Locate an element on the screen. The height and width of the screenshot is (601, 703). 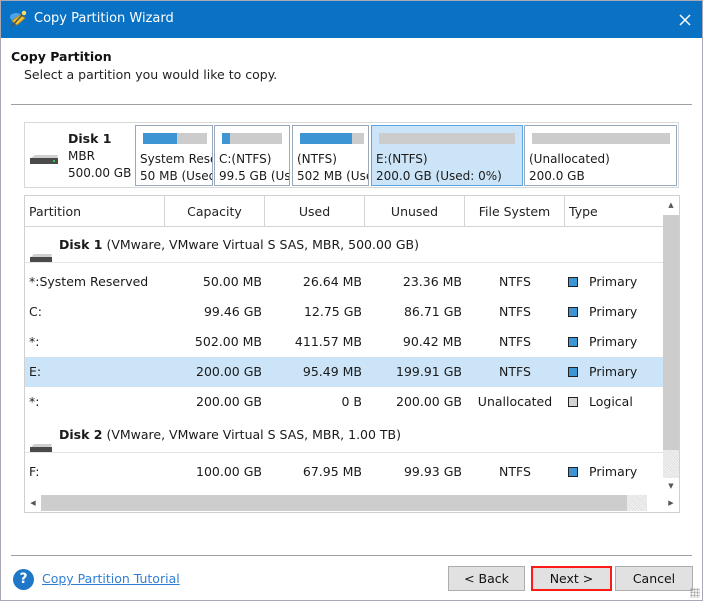
cell-unused: 199.91 GB is located at coordinates (429, 371).